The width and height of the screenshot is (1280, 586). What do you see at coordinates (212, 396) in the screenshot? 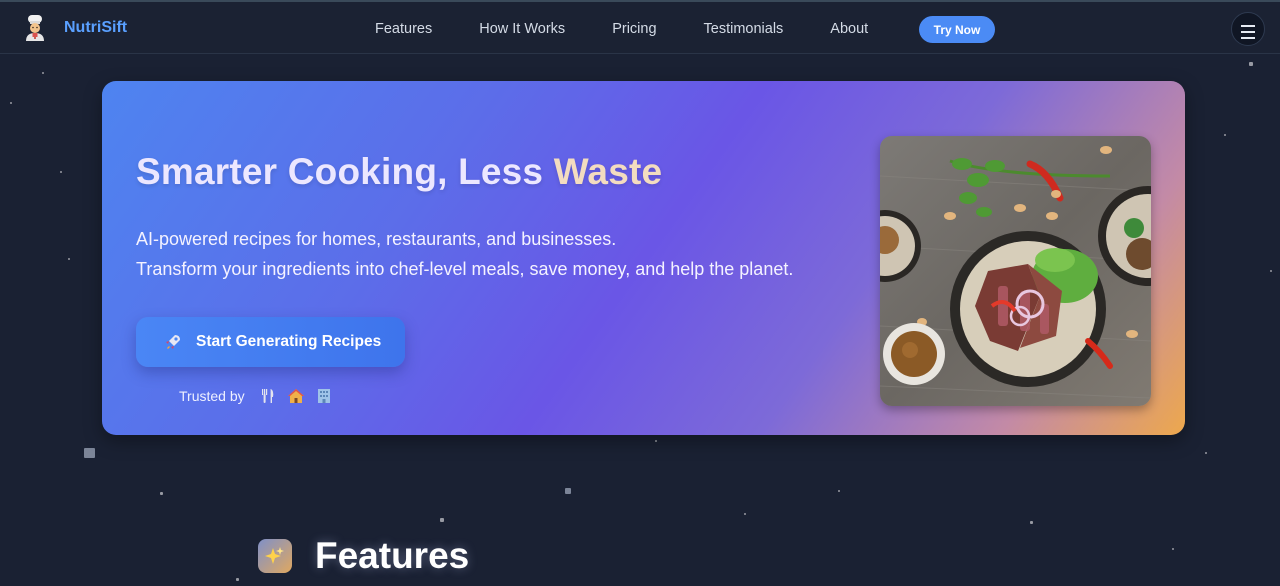
I see `trusted-by-label: Trusted by` at bounding box center [212, 396].